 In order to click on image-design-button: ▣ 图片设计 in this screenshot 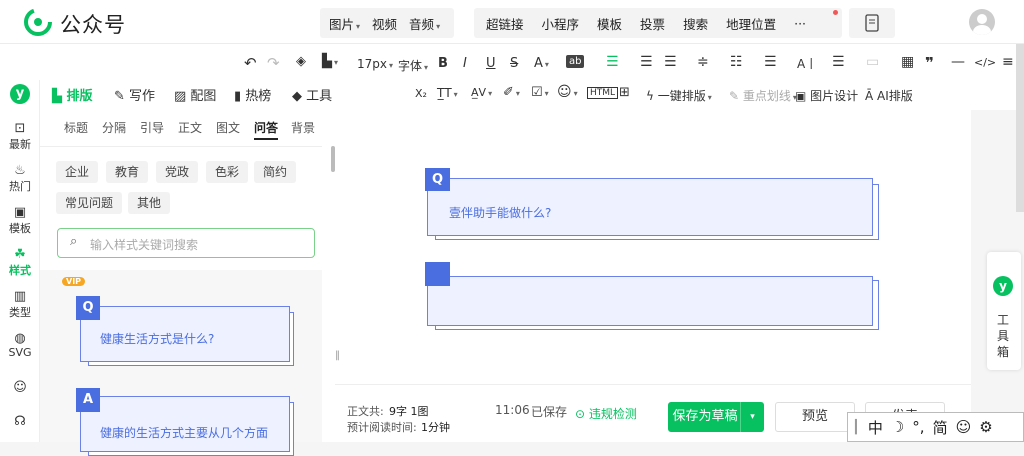, I will do `click(826, 95)`.